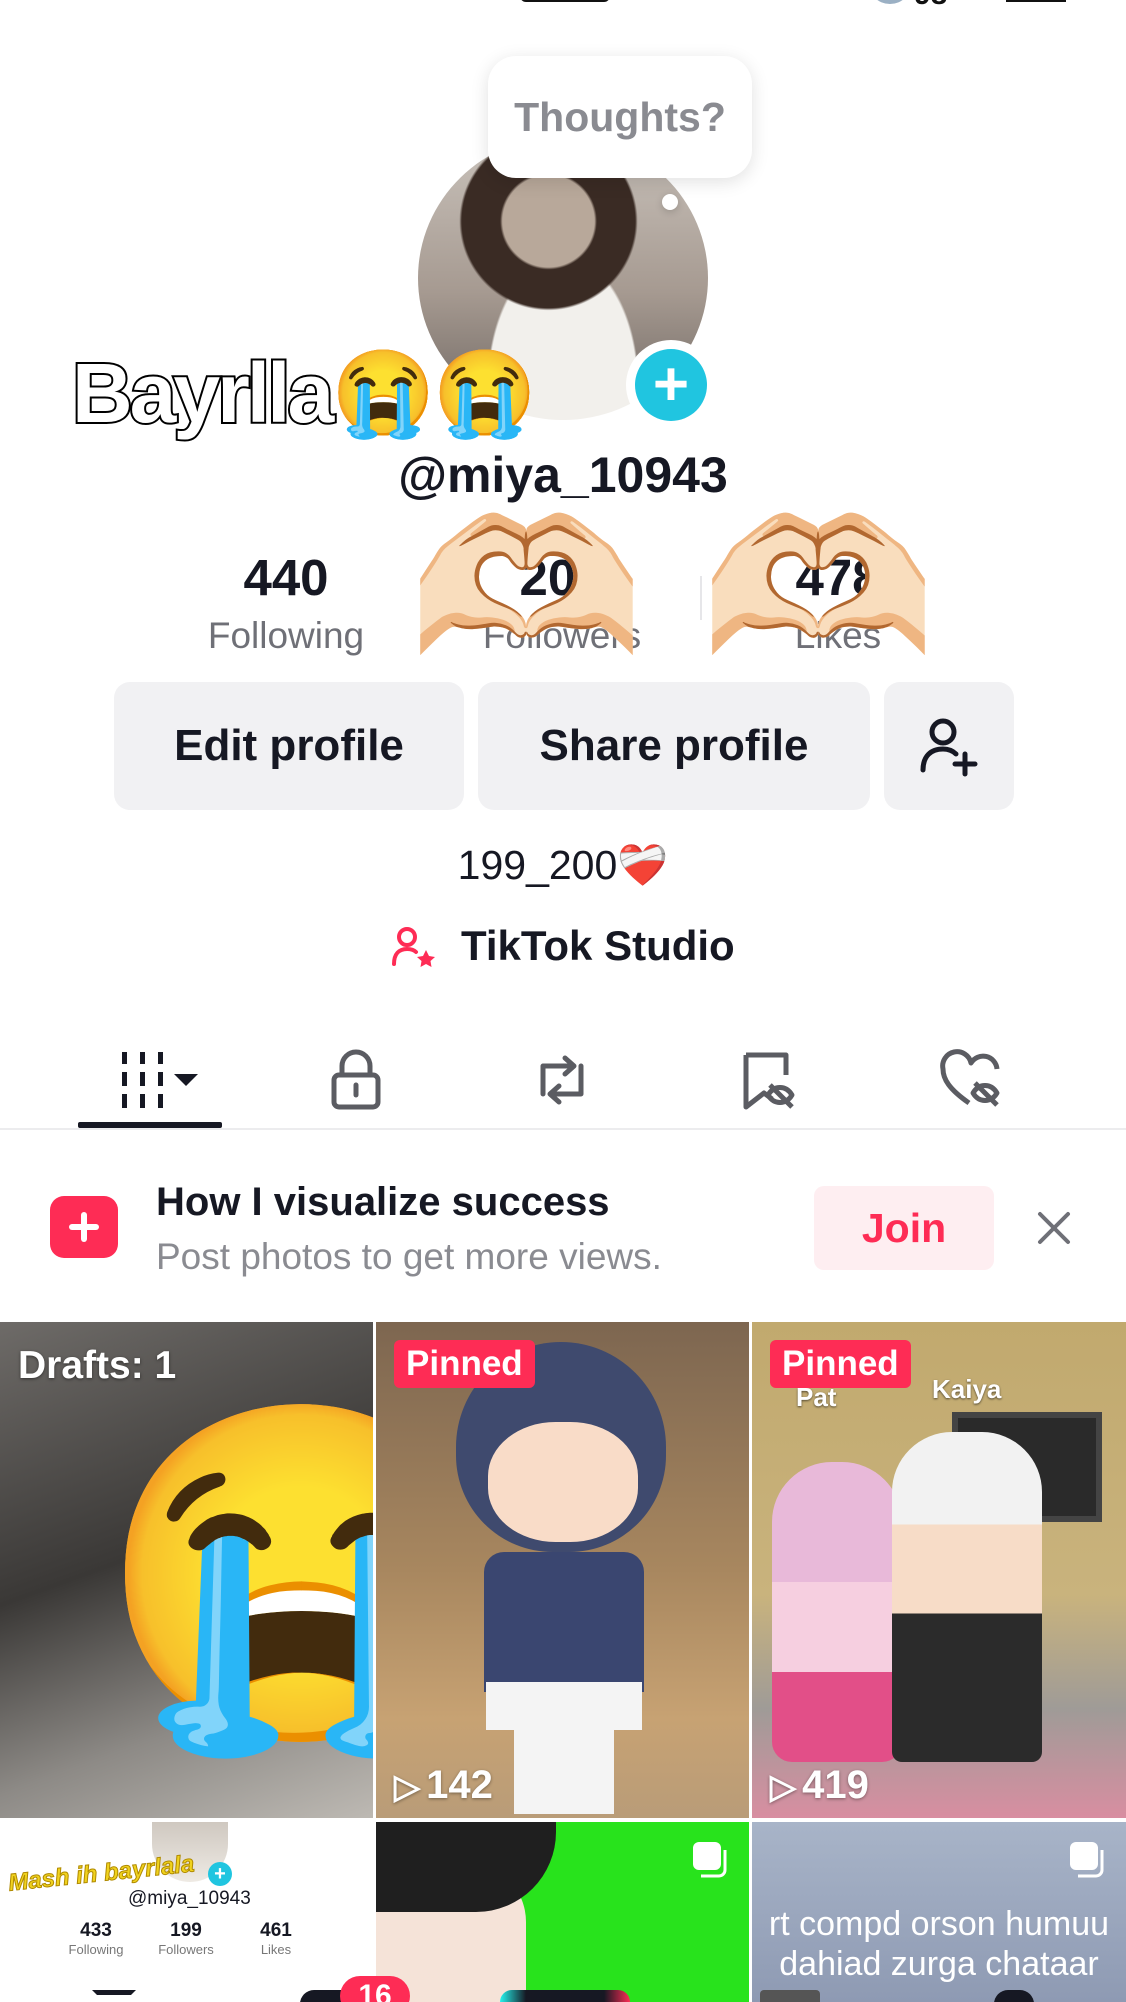 The height and width of the screenshot is (2002, 1126). Describe the element at coordinates (967, 1389) in the screenshot. I see `caption-right: Kaiya` at that location.